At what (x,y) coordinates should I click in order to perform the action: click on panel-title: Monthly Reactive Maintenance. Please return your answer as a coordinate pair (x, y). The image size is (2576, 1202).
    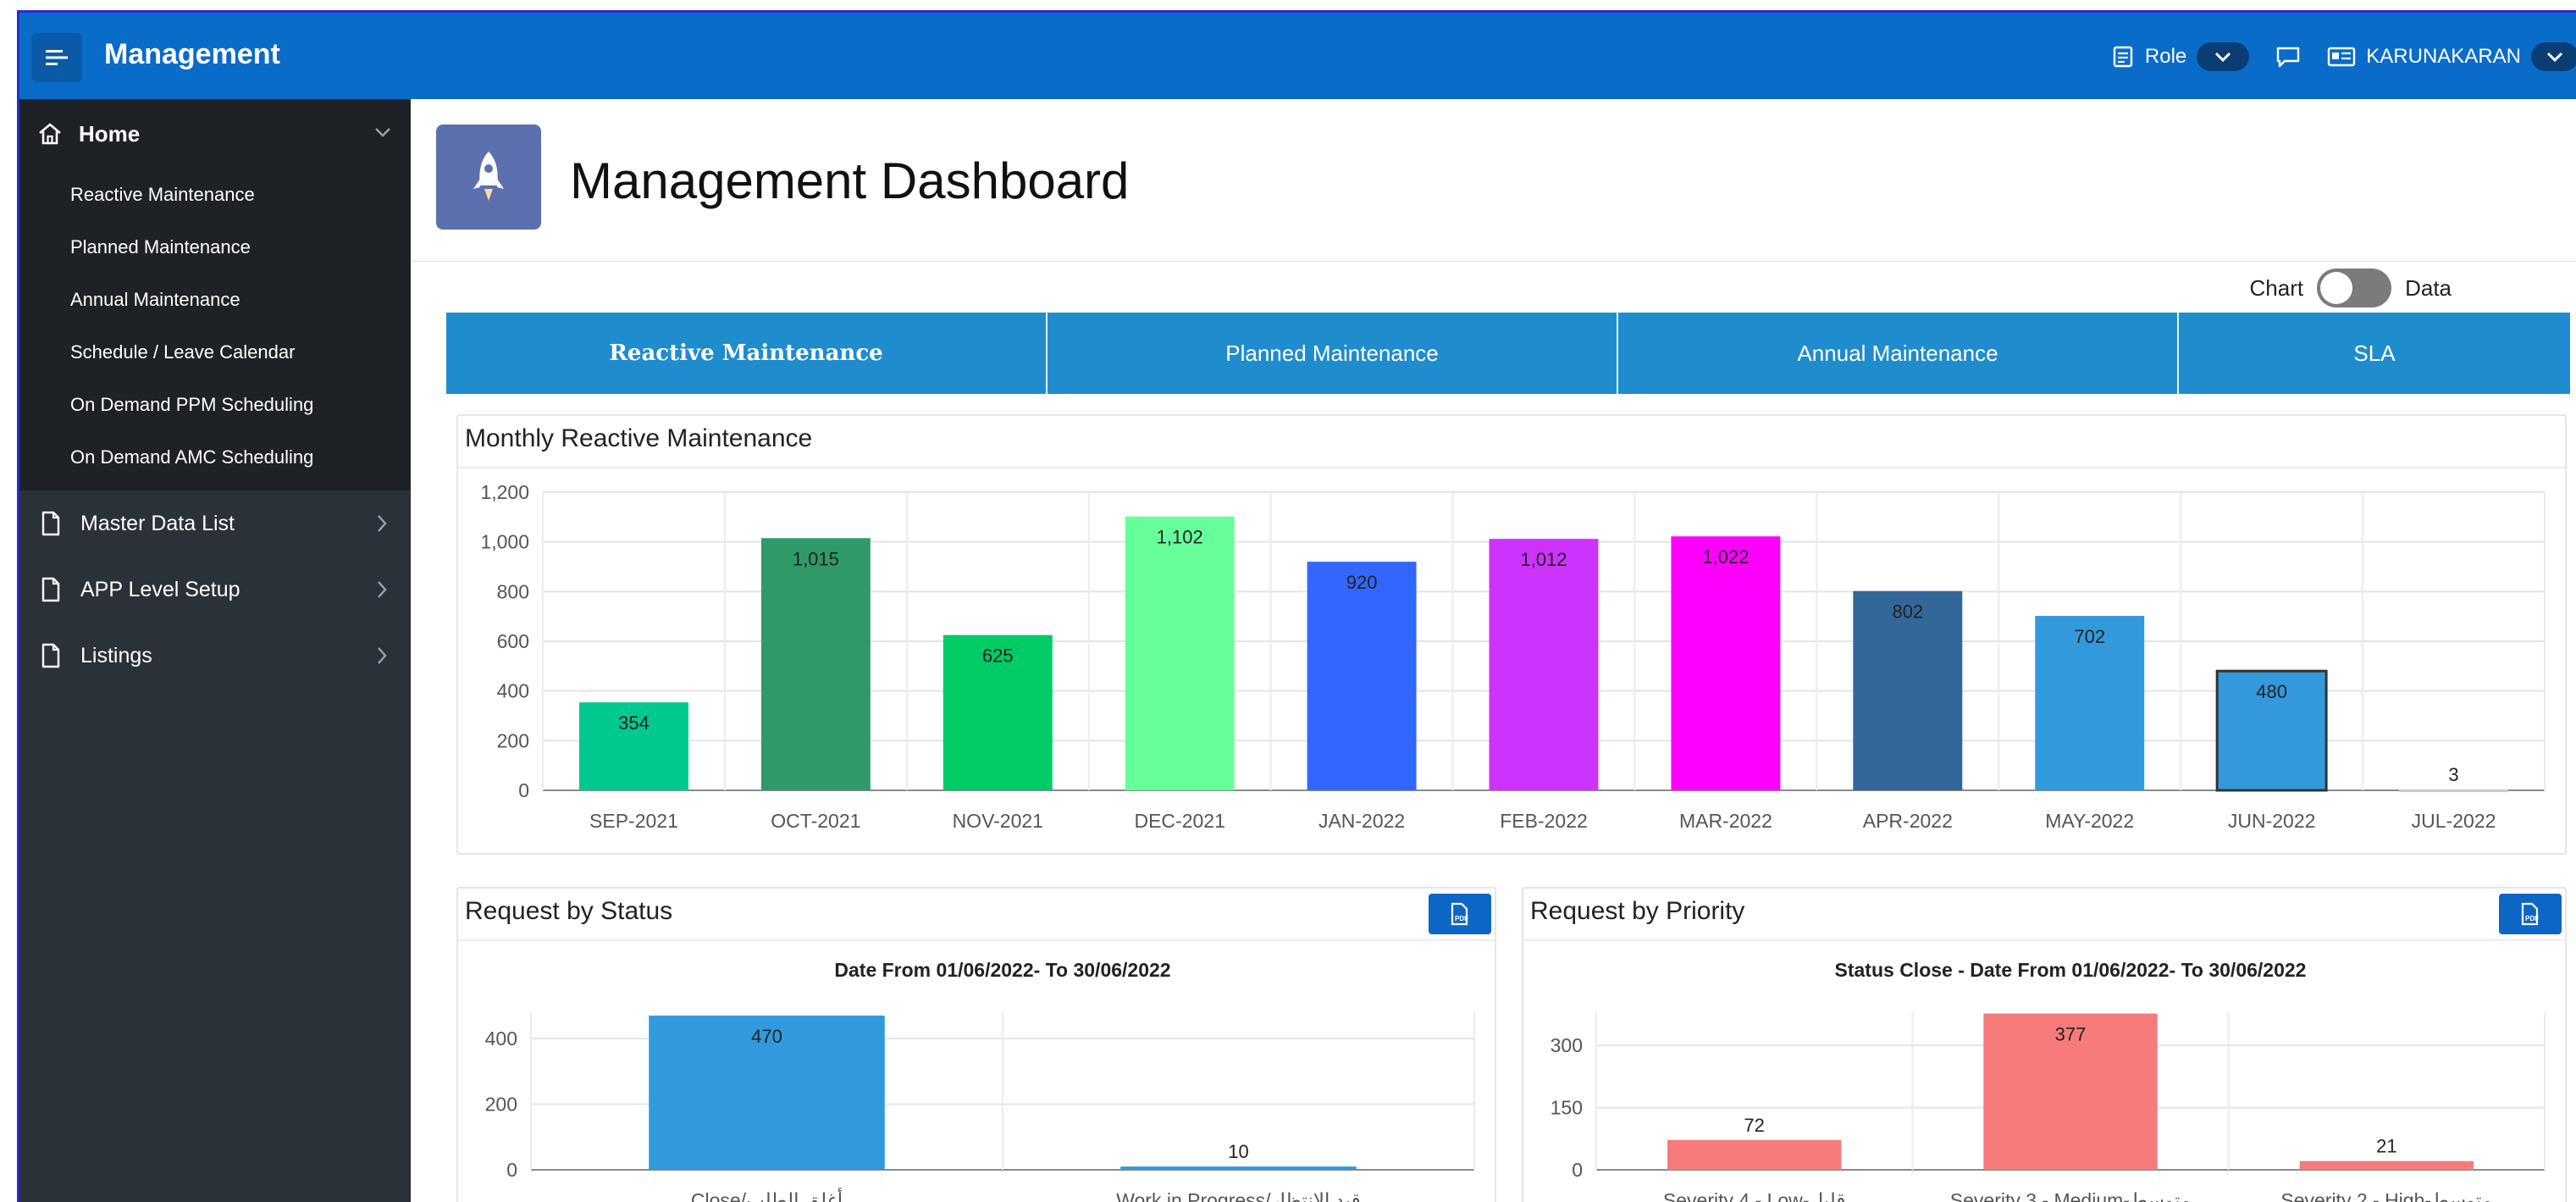
    Looking at the image, I should click on (639, 438).